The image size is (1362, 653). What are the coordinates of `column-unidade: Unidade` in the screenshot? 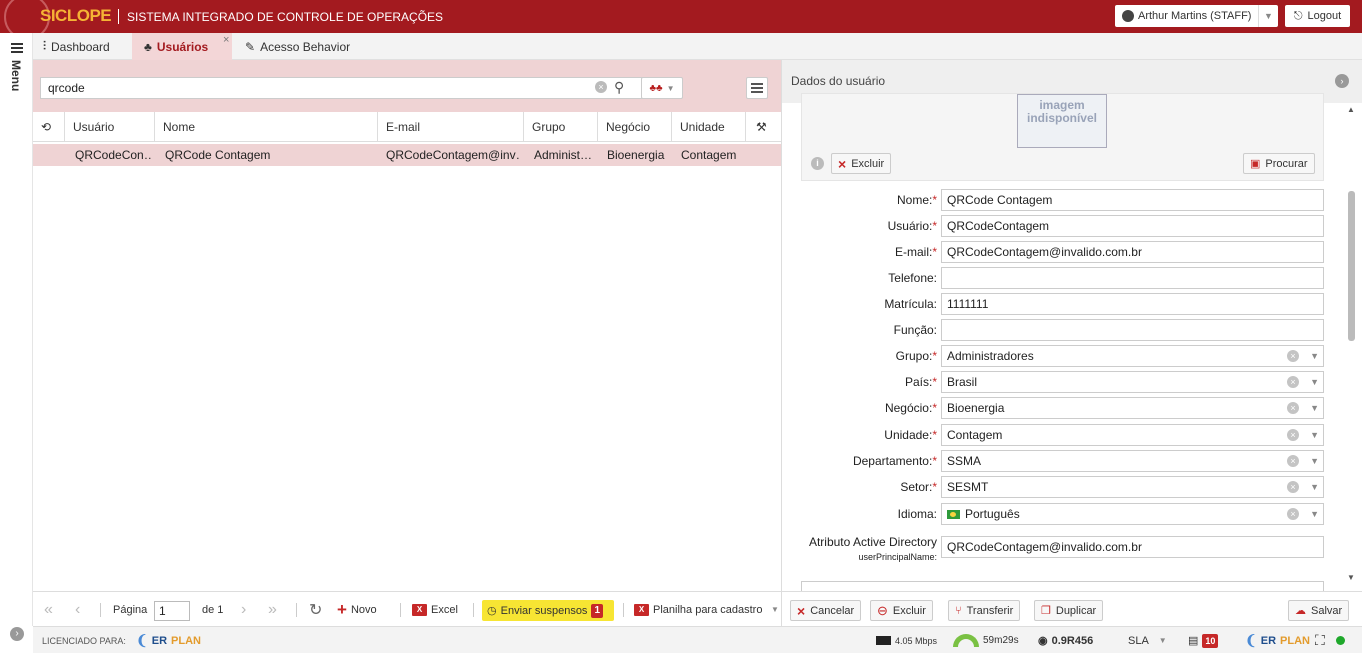 It's located at (709, 127).